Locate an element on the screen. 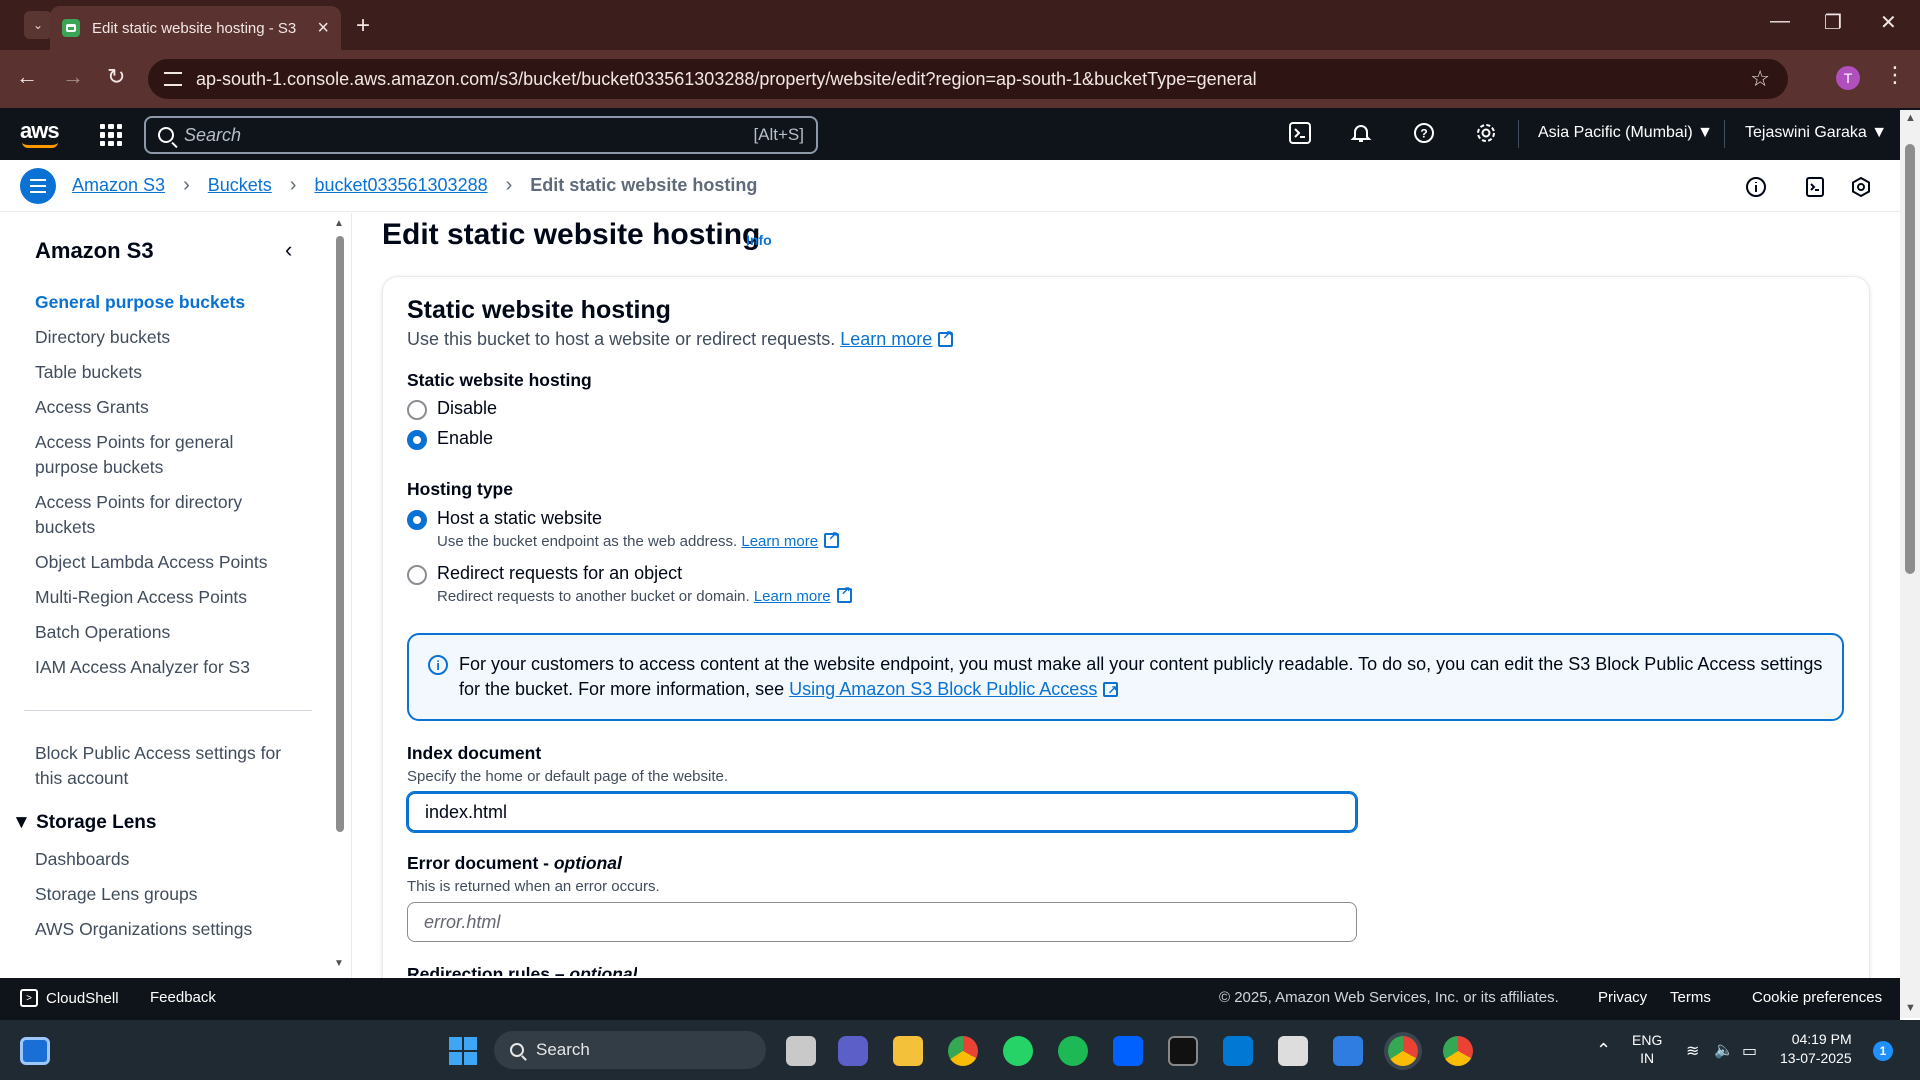 The width and height of the screenshot is (1920, 1080). sidebar-scrollbar: ▲ ▼ is located at coordinates (340, 596).